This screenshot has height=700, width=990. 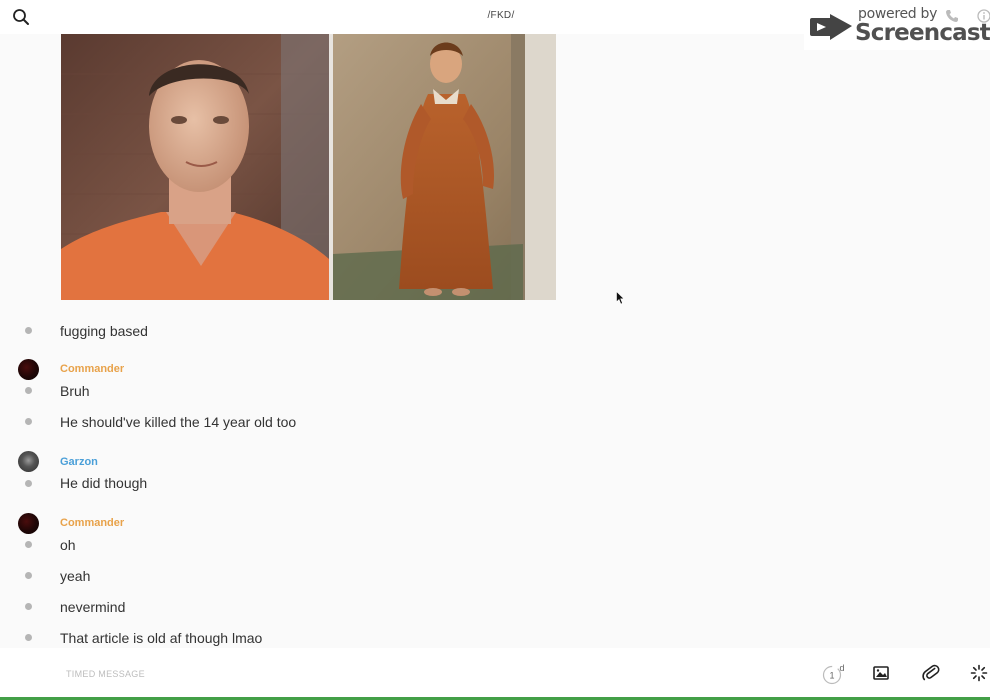 What do you see at coordinates (178, 422) in the screenshot?
I see `message-text: He should've killed the 14 year old too` at bounding box center [178, 422].